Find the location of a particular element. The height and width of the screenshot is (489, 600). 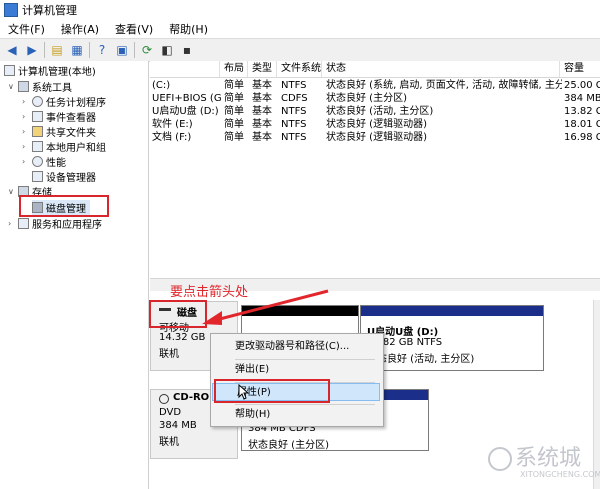

tree-item-task-scheduler: › 任务计划程序 is located at coordinates (64, 101).